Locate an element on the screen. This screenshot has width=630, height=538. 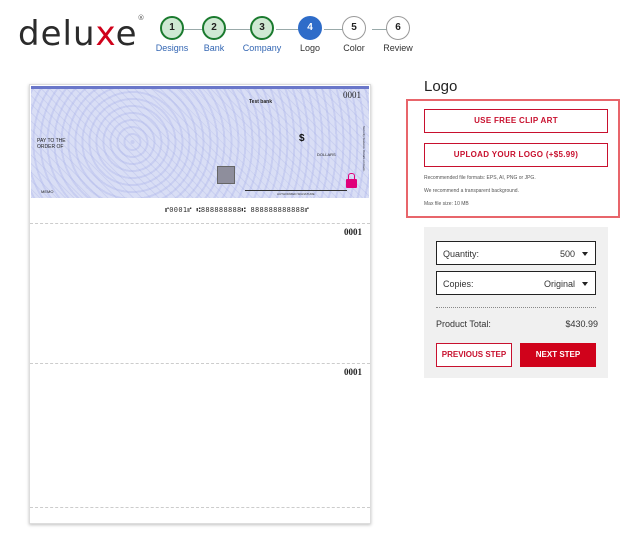
quantity-select: Quantity: 500 is located at coordinates (516, 253).